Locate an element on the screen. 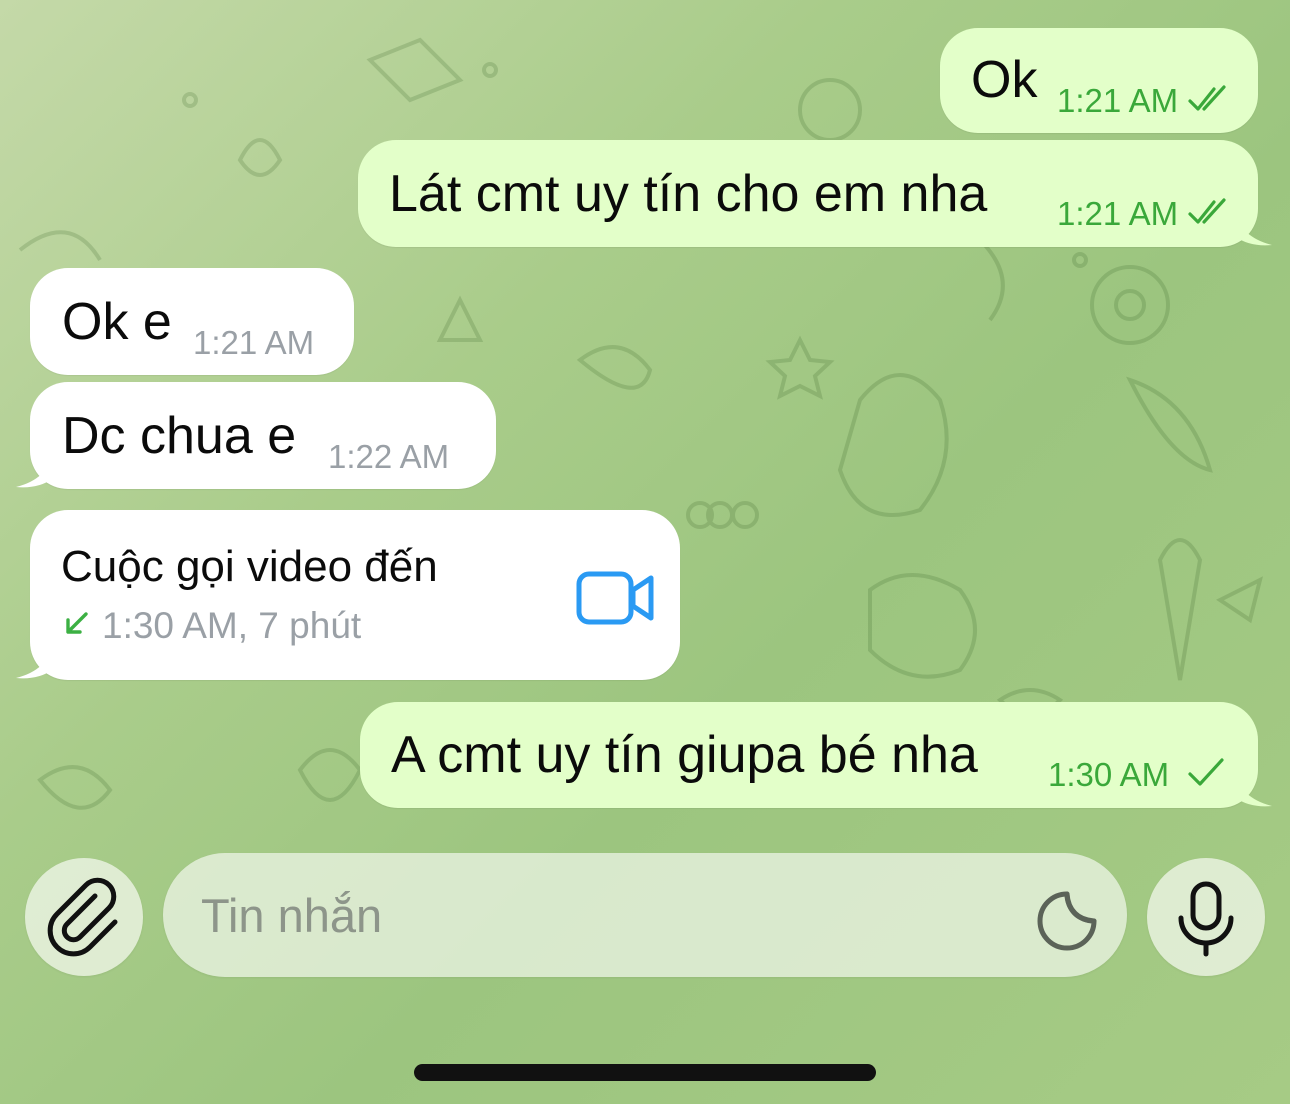  home-indicator is located at coordinates (645, 1072).